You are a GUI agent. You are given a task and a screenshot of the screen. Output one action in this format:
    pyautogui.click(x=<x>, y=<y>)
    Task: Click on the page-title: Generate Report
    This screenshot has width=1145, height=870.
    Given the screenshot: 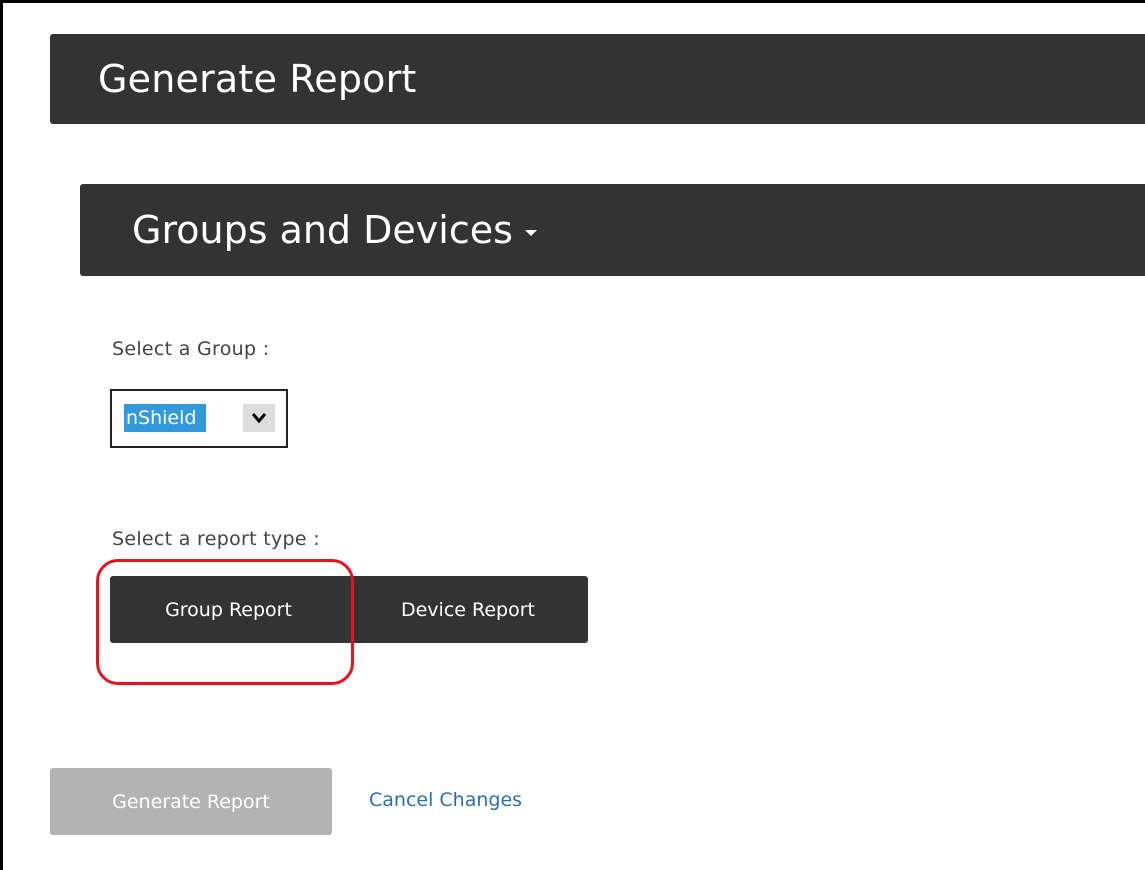 What is the action you would take?
    pyautogui.click(x=257, y=79)
    